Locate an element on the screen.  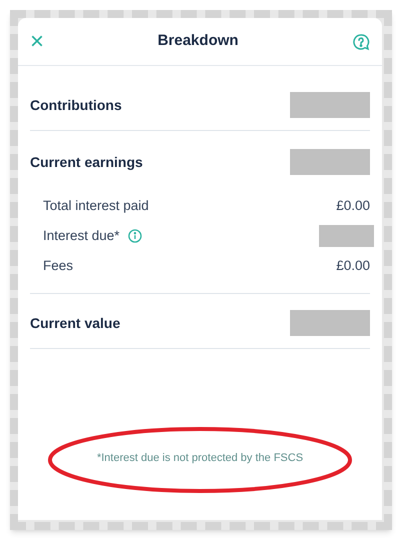
close-button: × is located at coordinates (37, 42).